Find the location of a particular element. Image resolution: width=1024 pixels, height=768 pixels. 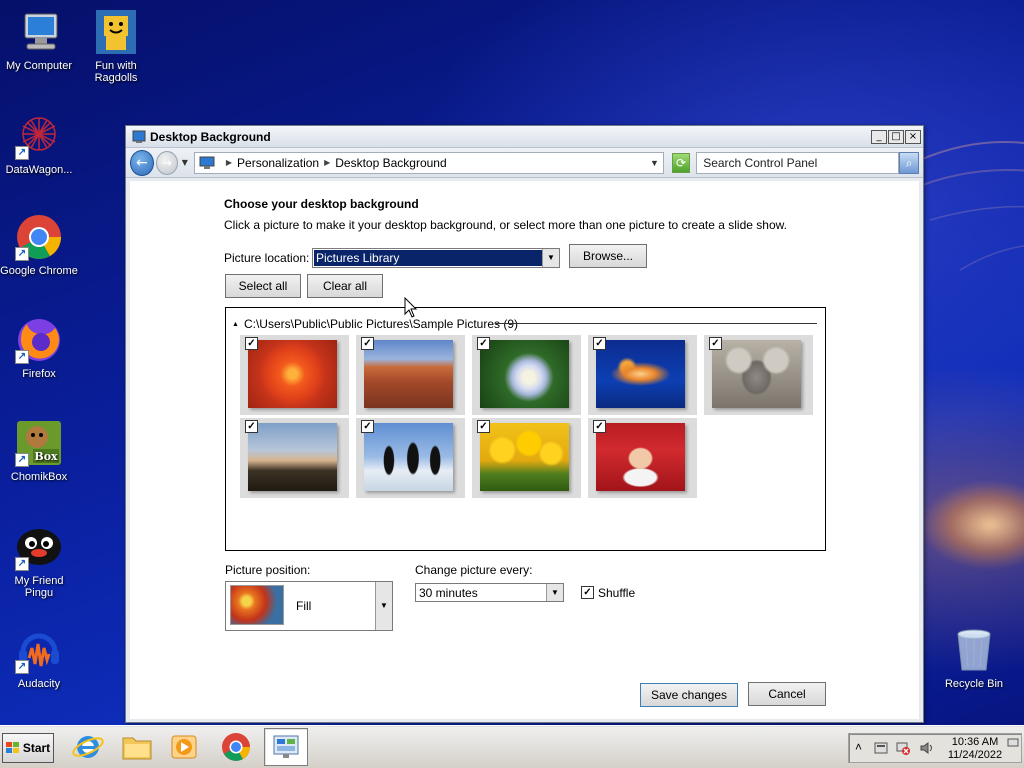

desktop-icon-label: Recycle Bin is located at coordinates (974, 684).